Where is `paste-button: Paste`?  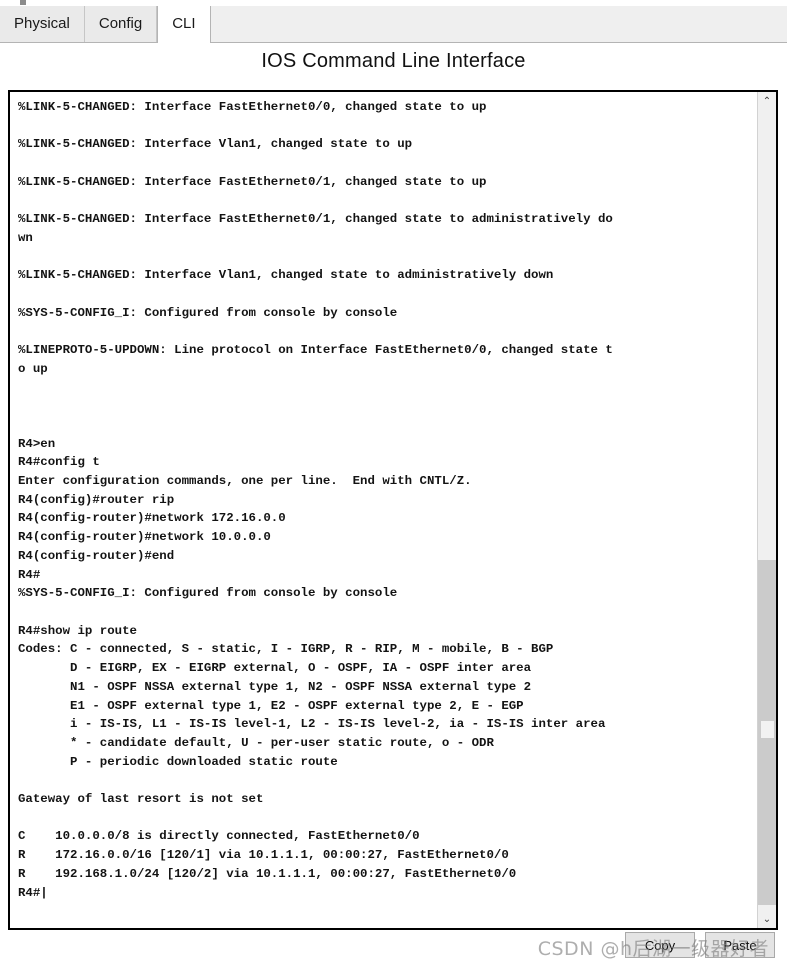 paste-button: Paste is located at coordinates (740, 945).